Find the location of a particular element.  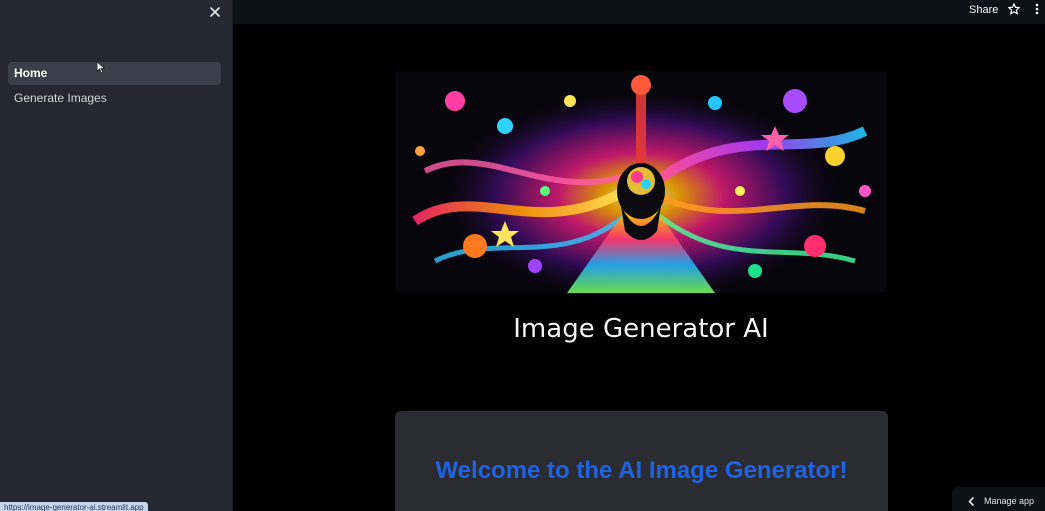

top-header: Share is located at coordinates (639, 12).